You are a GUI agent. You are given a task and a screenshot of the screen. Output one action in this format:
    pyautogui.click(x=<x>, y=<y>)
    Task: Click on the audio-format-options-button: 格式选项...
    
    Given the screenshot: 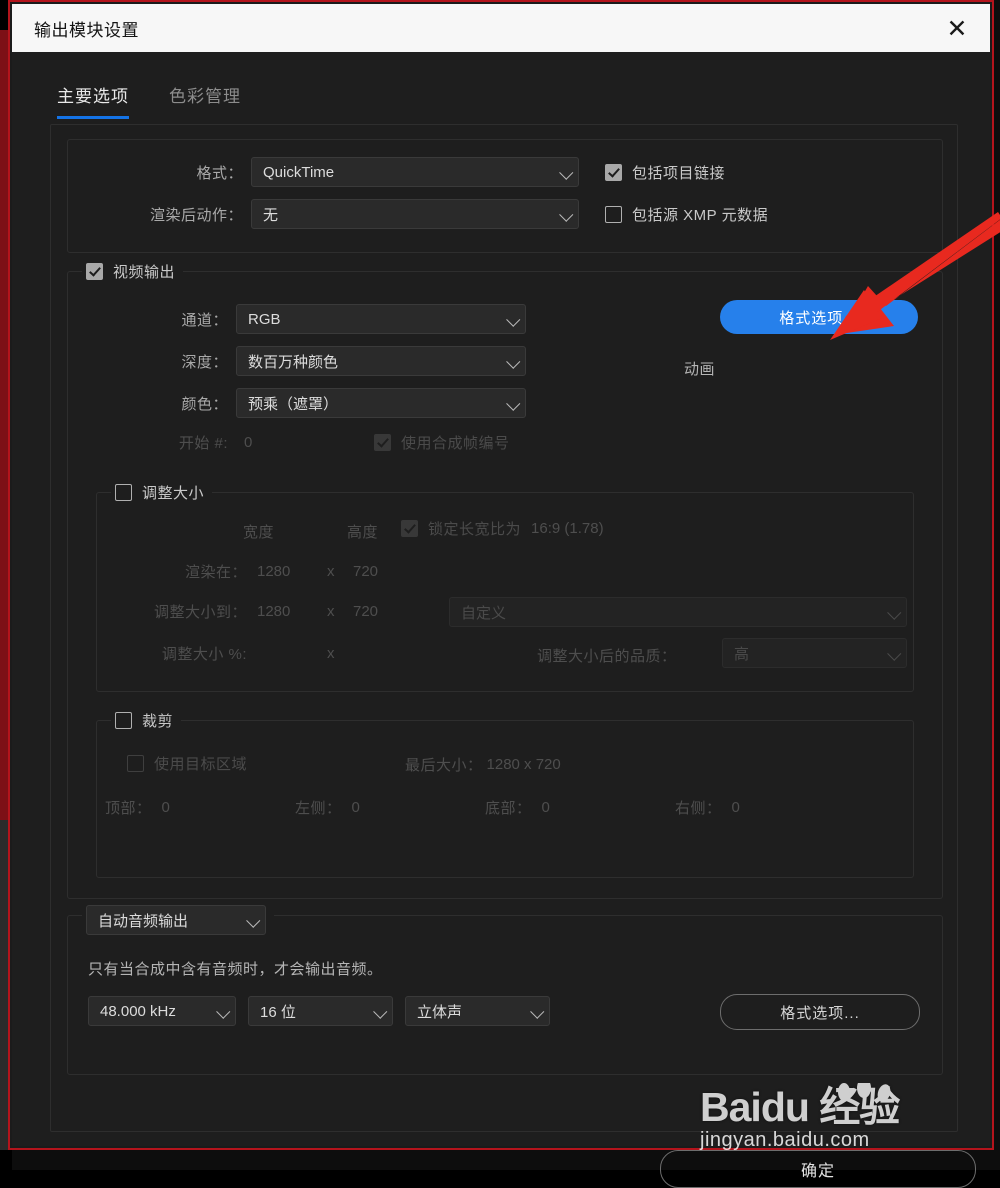 What is the action you would take?
    pyautogui.click(x=820, y=1012)
    